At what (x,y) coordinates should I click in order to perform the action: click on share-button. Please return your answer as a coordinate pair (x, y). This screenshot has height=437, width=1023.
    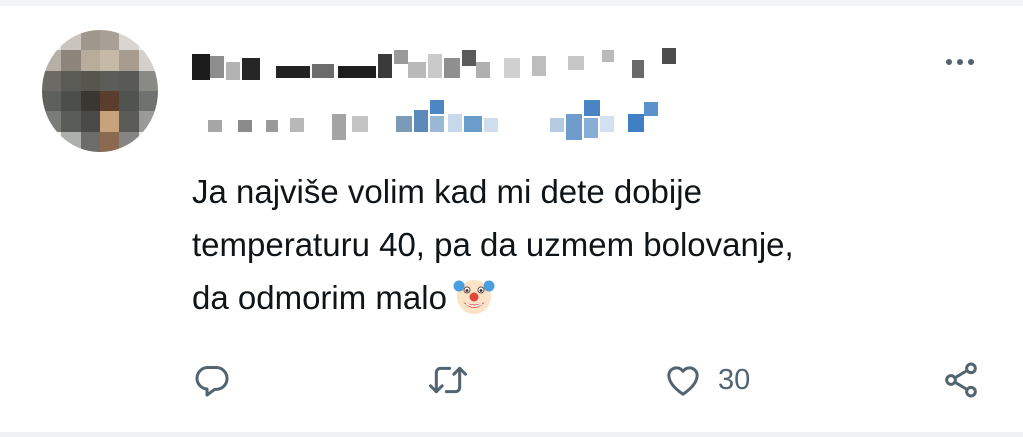
    Looking at the image, I should click on (961, 380).